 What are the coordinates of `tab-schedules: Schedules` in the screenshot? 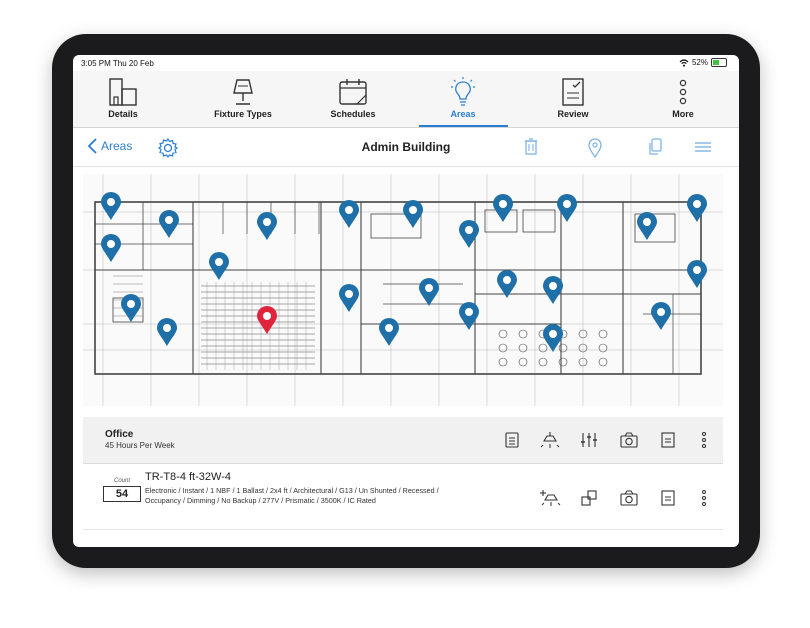 It's located at (353, 99).